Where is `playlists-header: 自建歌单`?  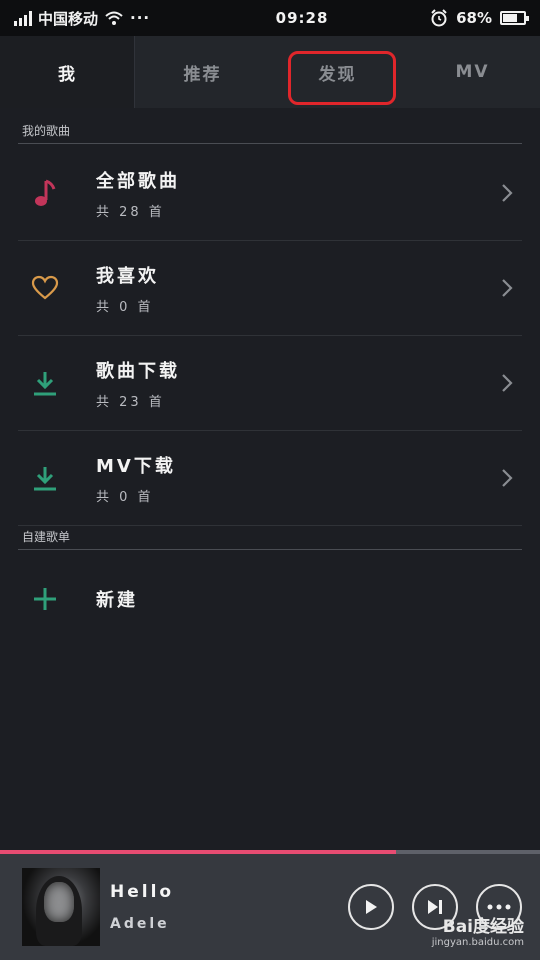
playlists-header: 自建歌单 is located at coordinates (270, 539).